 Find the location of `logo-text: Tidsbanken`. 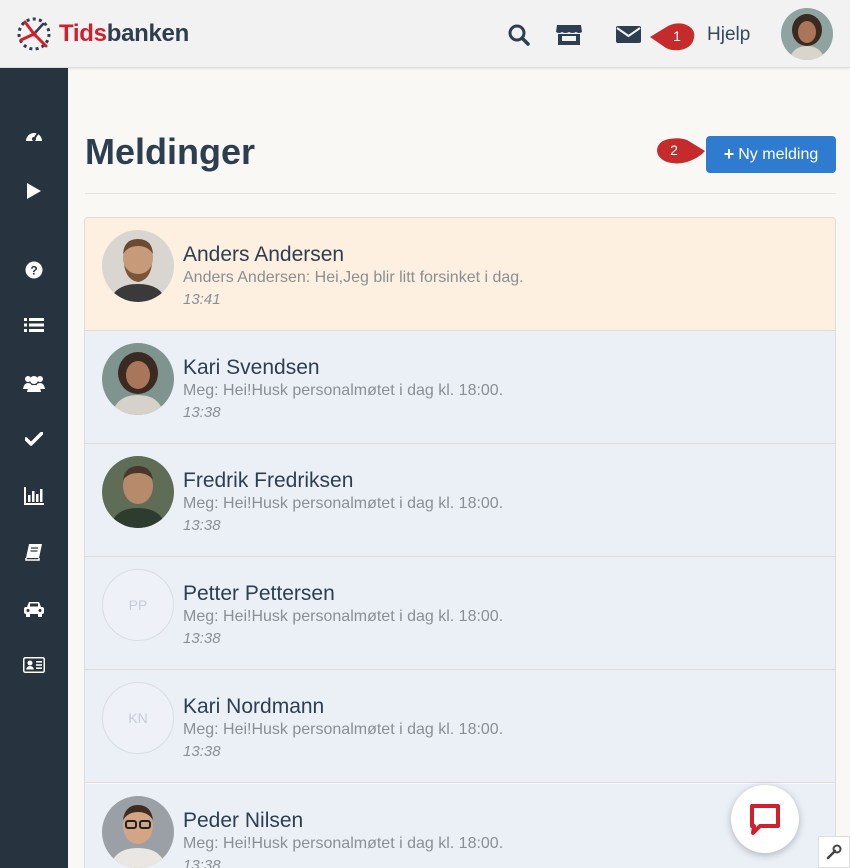

logo-text: Tidsbanken is located at coordinates (124, 34).